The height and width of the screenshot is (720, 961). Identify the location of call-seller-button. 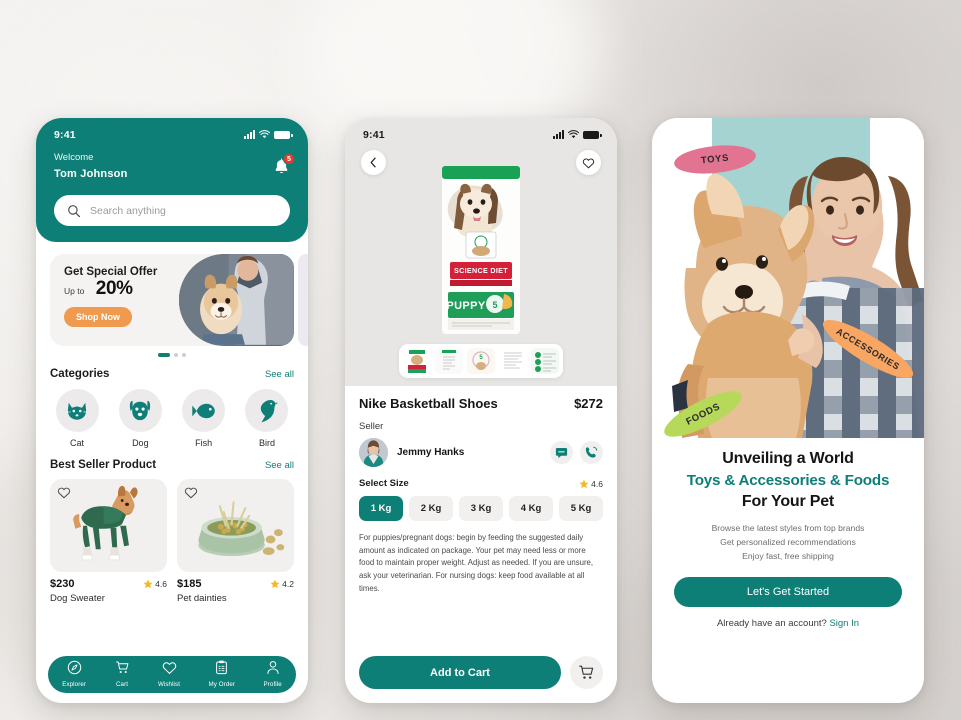
(591, 452).